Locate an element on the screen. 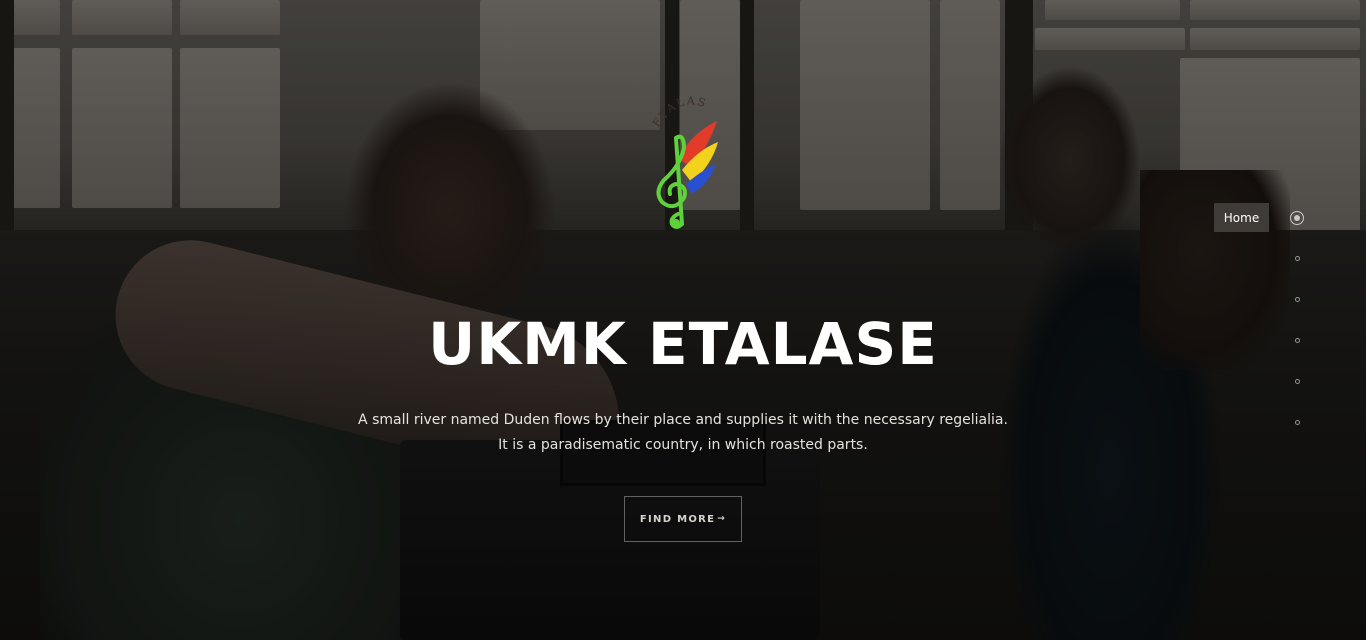 Image resolution: width=1366 pixels, height=640 pixels. find-more-button: FIND MORE → is located at coordinates (683, 519).